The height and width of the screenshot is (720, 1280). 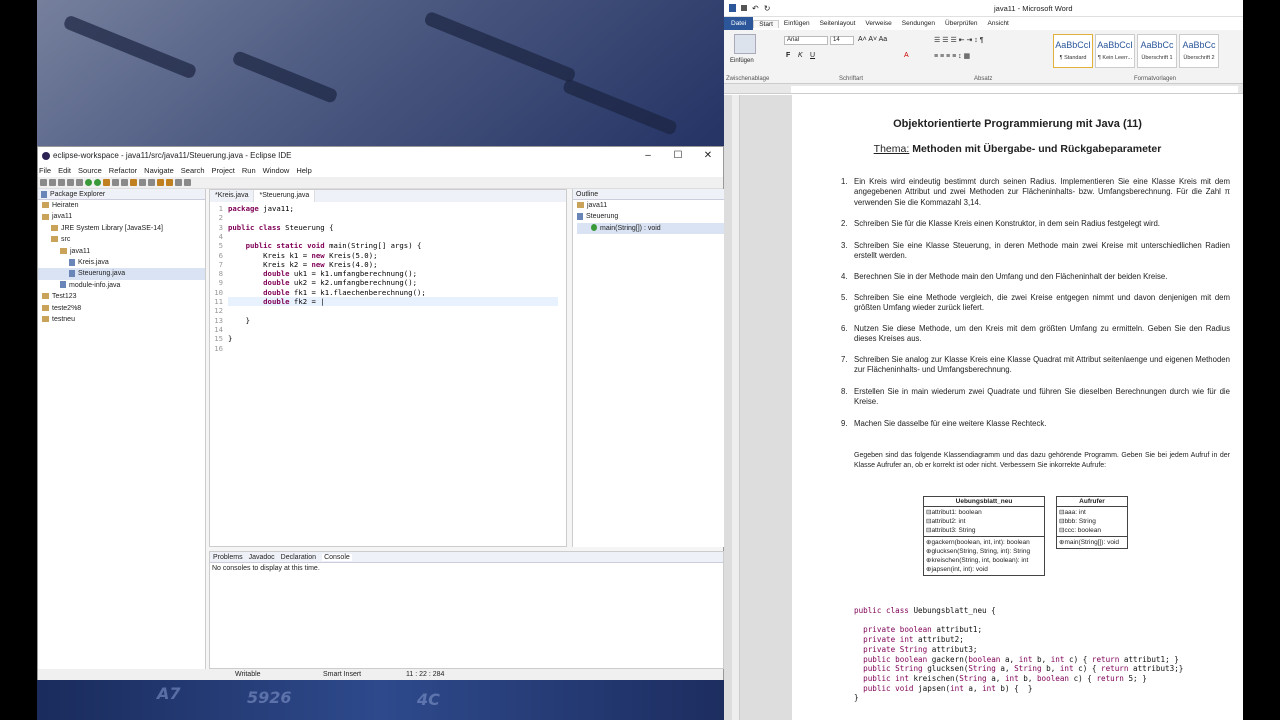 What do you see at coordinates (90, 170) in the screenshot?
I see `menu-source: Source` at bounding box center [90, 170].